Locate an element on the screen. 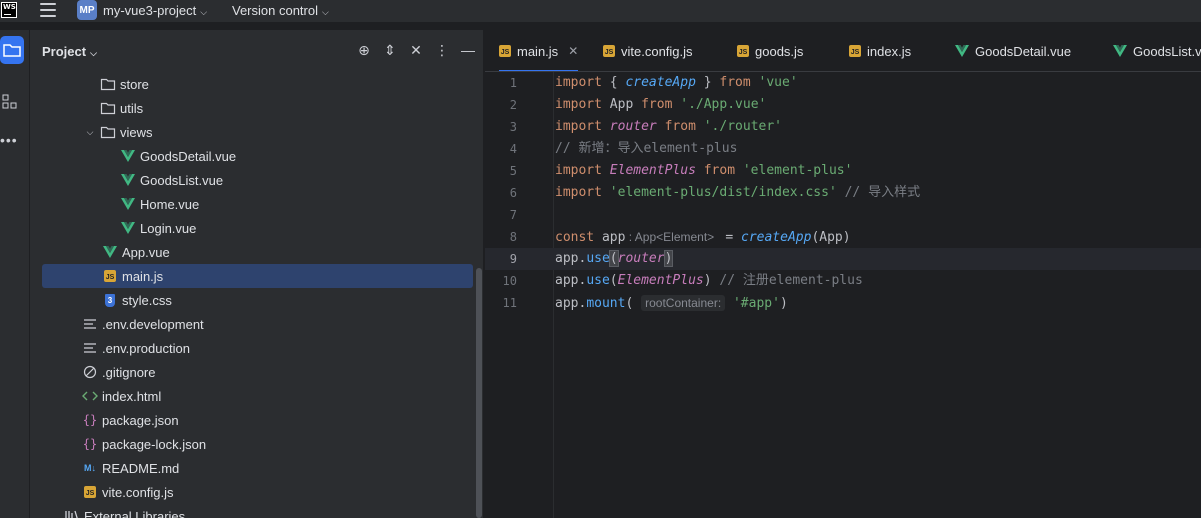 Image resolution: width=1201 pixels, height=518 pixels. tree-item-goodslist-vue: GoodsList.vue is located at coordinates (256, 180).